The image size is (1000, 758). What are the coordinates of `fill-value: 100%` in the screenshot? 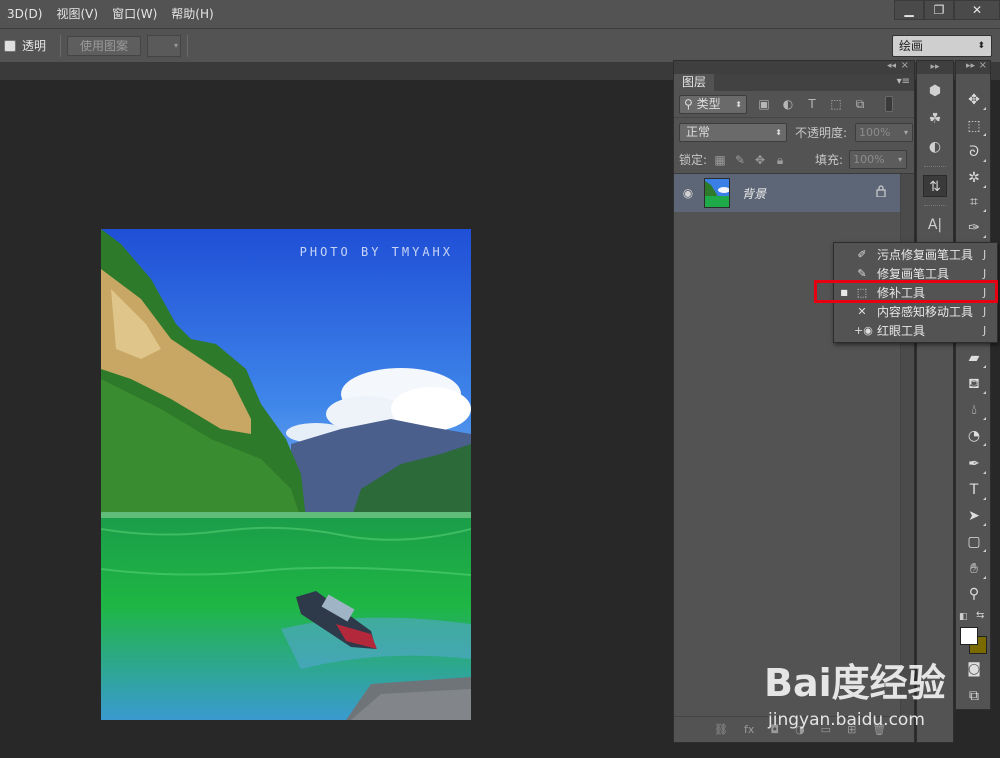 It's located at (869, 159).